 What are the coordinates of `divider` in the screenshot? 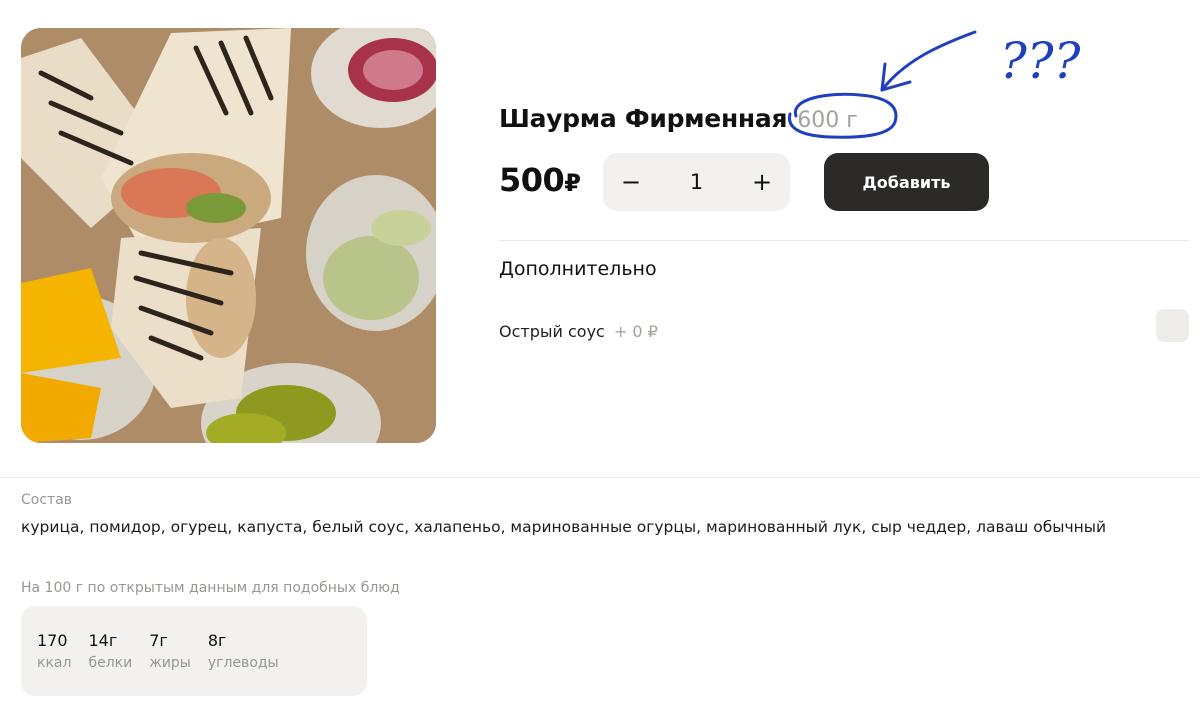 It's located at (844, 240).